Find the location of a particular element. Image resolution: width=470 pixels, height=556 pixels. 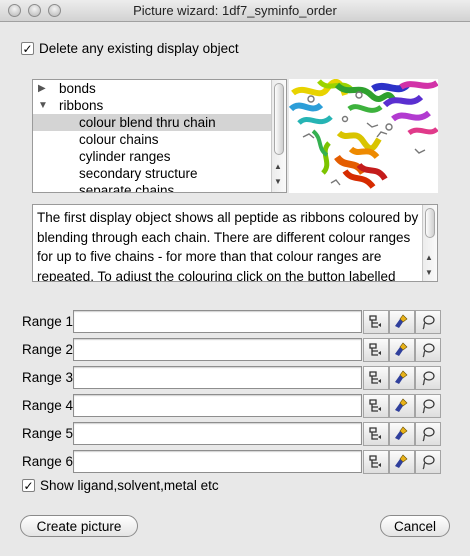

range-label: Range 6 is located at coordinates (48, 461).